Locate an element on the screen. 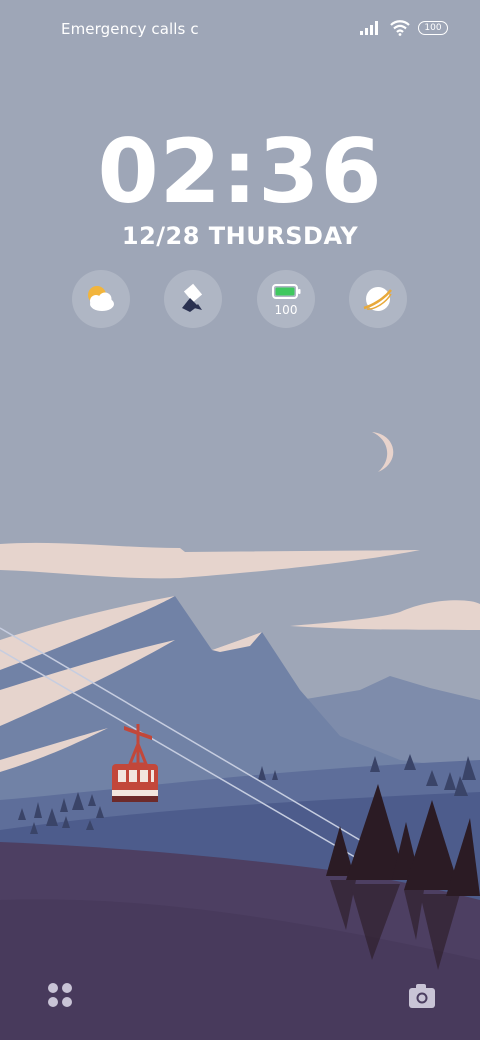  weather-widget is located at coordinates (101, 299).